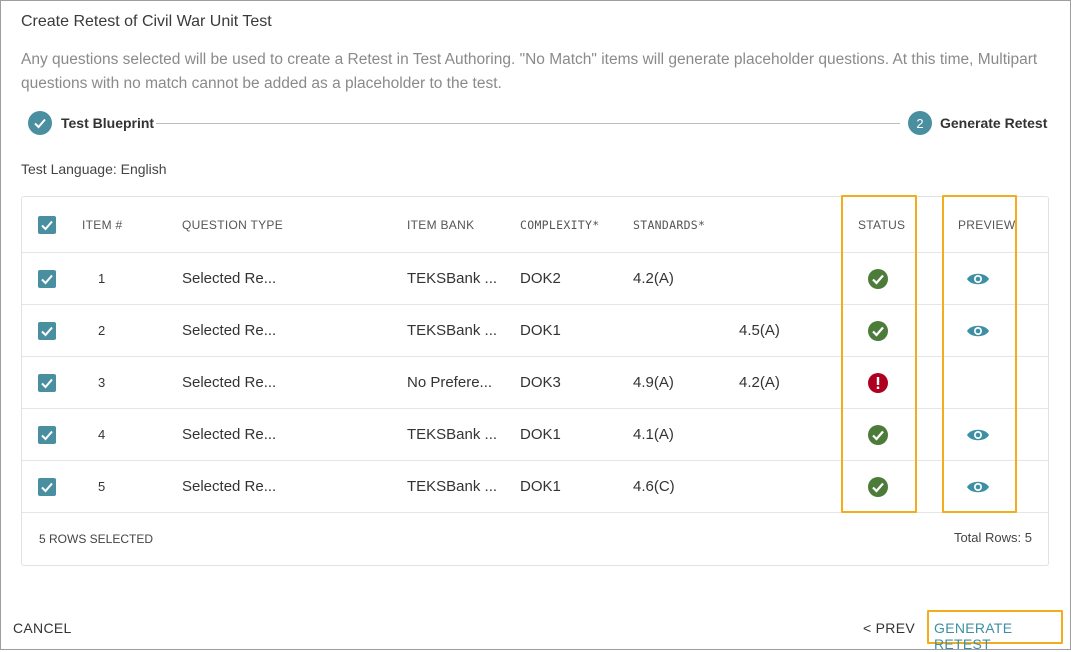  What do you see at coordinates (653, 278) in the screenshot?
I see `standard: 4.2(A)` at bounding box center [653, 278].